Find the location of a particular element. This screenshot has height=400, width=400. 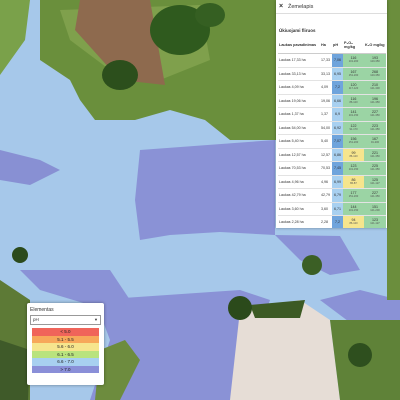

ph-value: 6,71 is located at coordinates (337, 208).